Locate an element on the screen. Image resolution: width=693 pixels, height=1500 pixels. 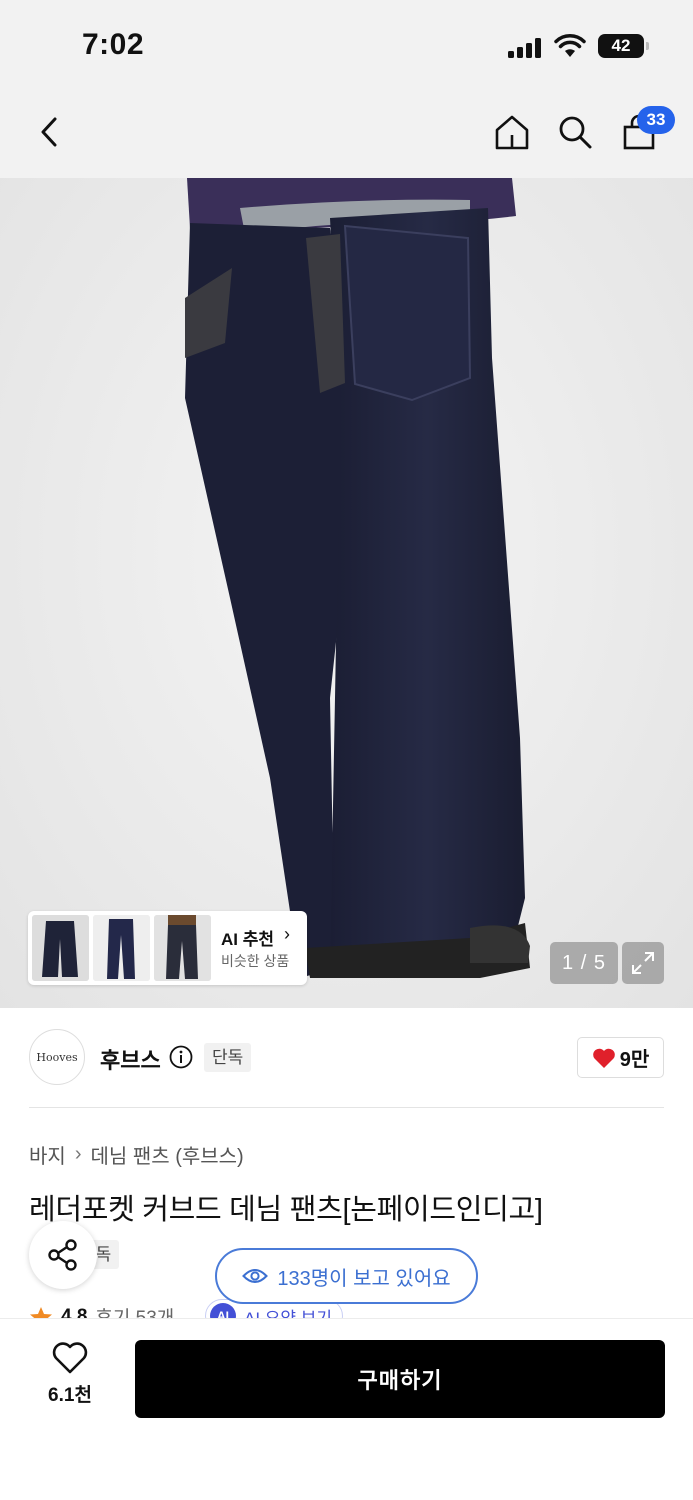
breadcrumb: 바지 › 데님 팬츠 (후브스) is located at coordinates (136, 1154).